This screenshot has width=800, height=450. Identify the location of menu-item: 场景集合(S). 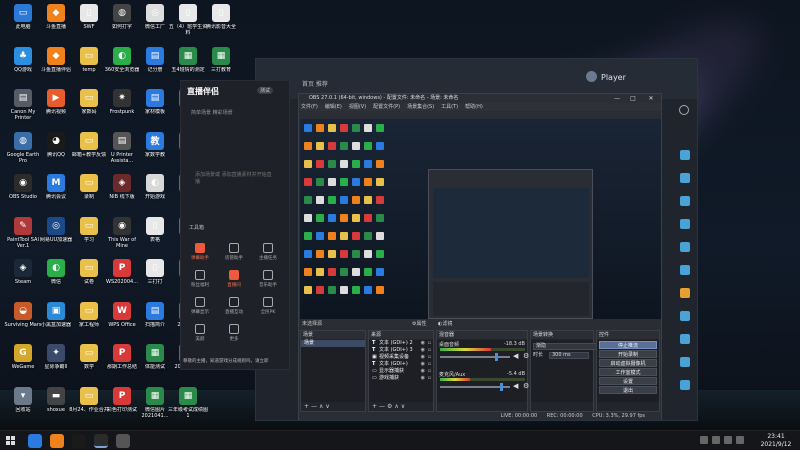
(420, 107).